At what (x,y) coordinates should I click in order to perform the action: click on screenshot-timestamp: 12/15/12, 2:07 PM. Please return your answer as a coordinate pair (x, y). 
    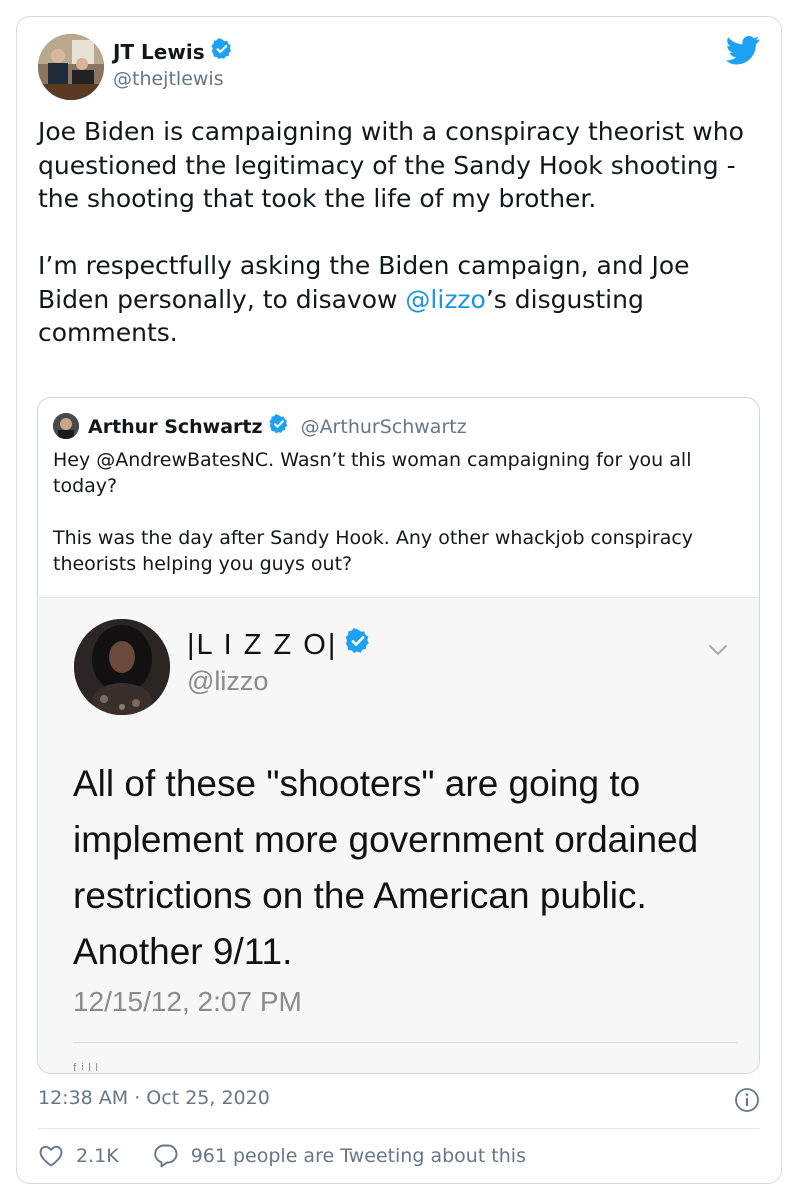
    Looking at the image, I should click on (187, 1001).